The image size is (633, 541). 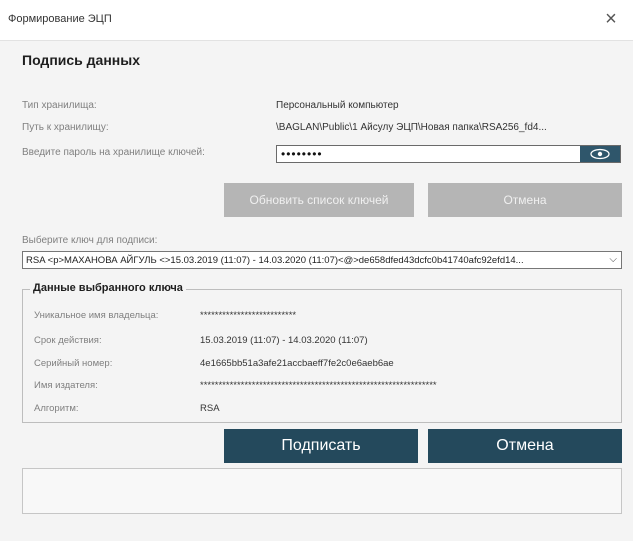 What do you see at coordinates (302, 154) in the screenshot?
I see `password-value: ••••••••` at bounding box center [302, 154].